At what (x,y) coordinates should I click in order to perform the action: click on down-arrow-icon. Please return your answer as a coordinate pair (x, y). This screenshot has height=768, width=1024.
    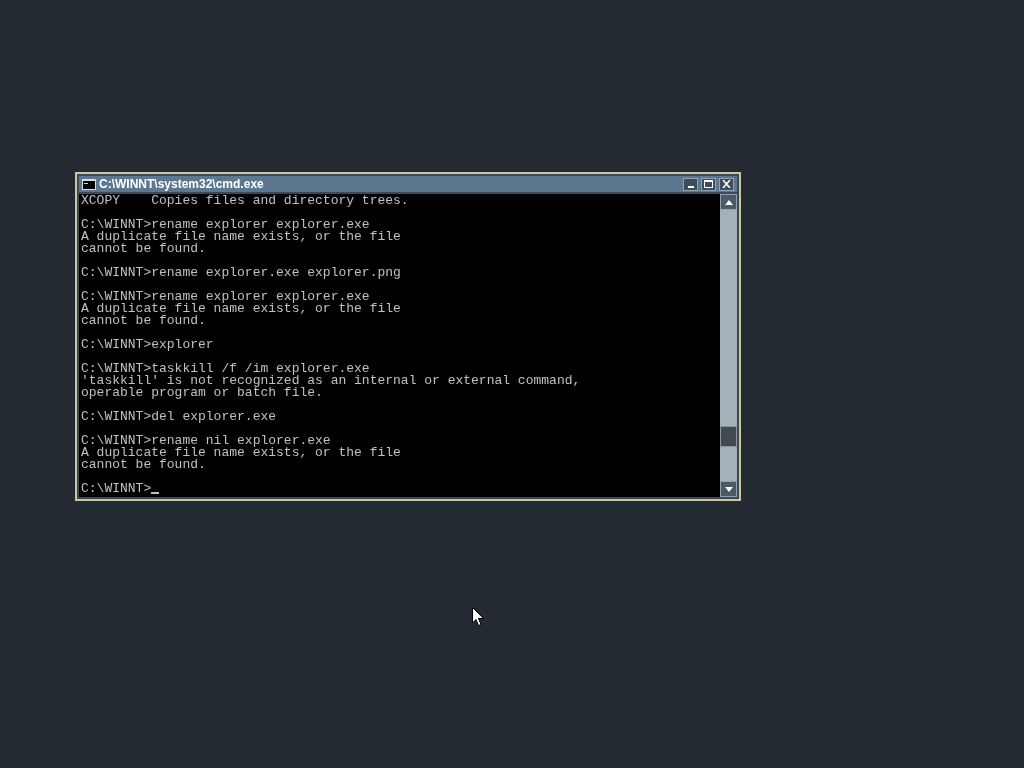
    Looking at the image, I should click on (728, 489).